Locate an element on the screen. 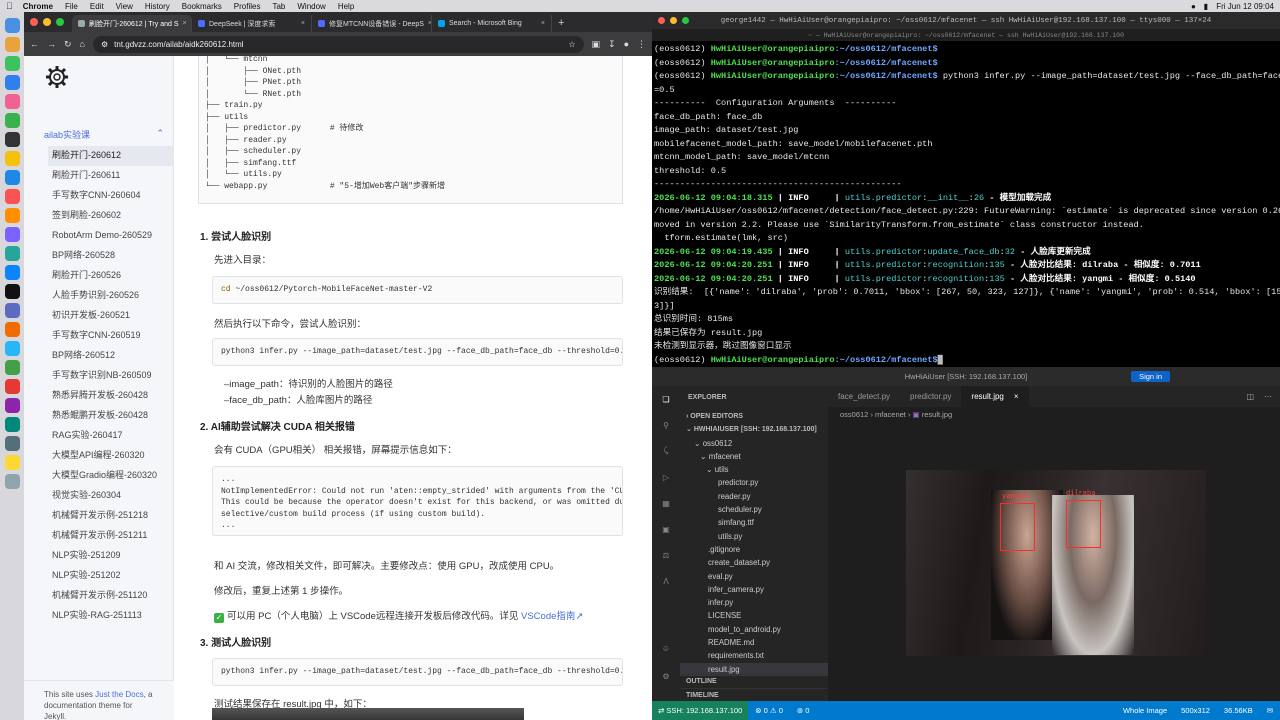 The image size is (1280, 720). more-actions-icon: ⋯ is located at coordinates (1268, 396).